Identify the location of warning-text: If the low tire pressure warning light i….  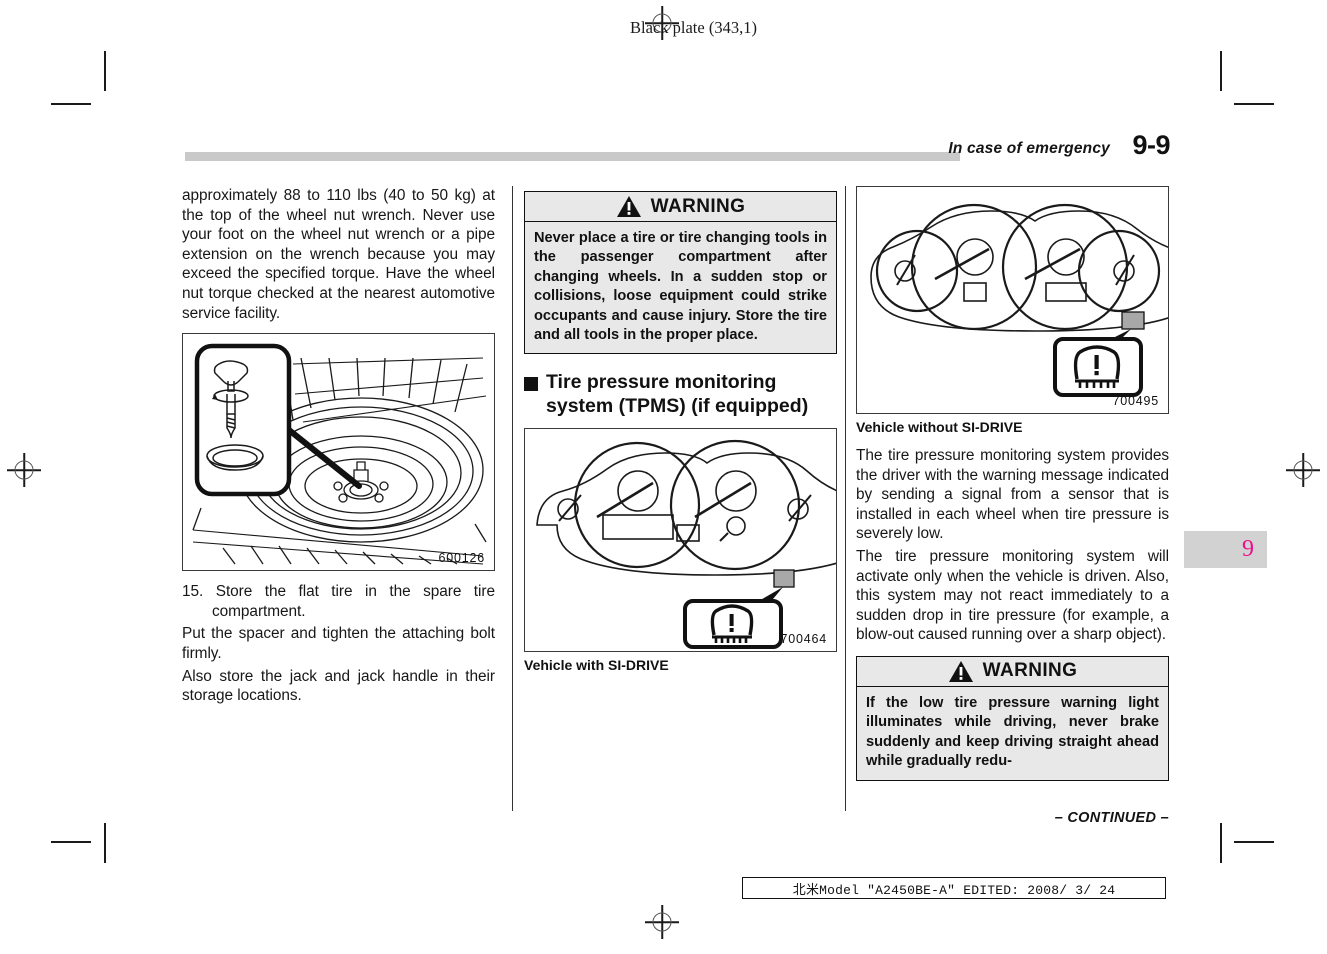
(1012, 732).